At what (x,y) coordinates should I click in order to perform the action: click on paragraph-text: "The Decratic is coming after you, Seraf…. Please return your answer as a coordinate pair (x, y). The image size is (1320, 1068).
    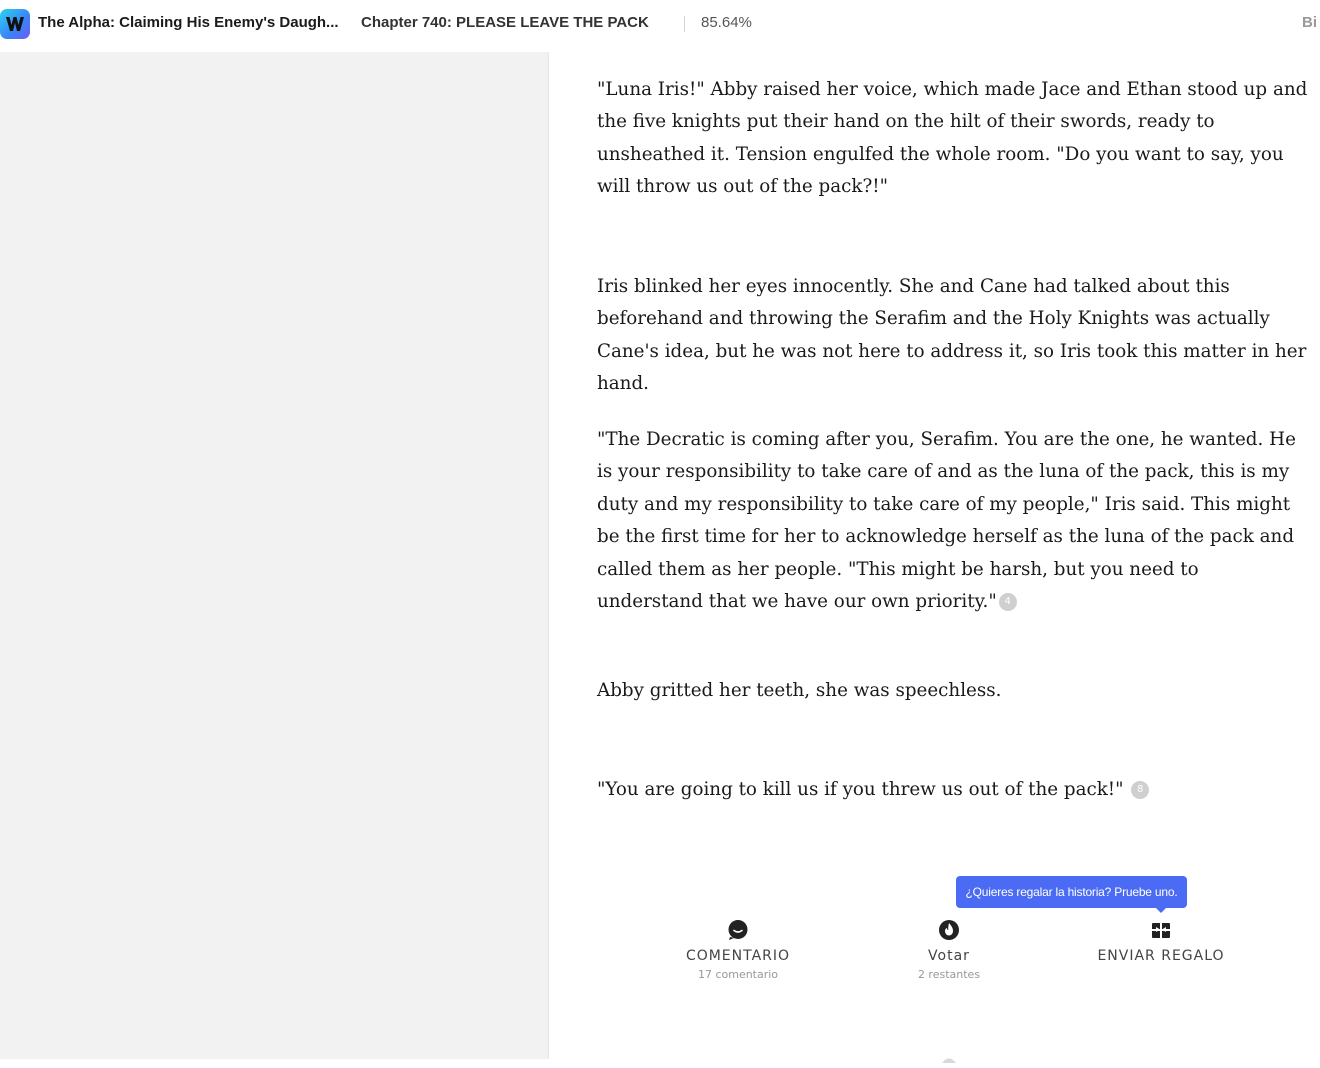
    Looking at the image, I should click on (946, 521).